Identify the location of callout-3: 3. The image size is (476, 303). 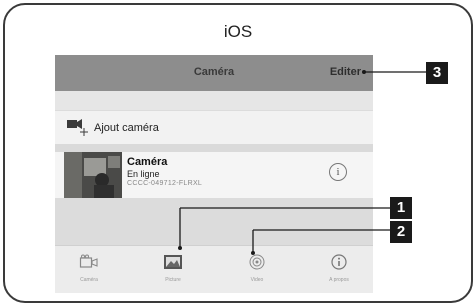
(437, 73).